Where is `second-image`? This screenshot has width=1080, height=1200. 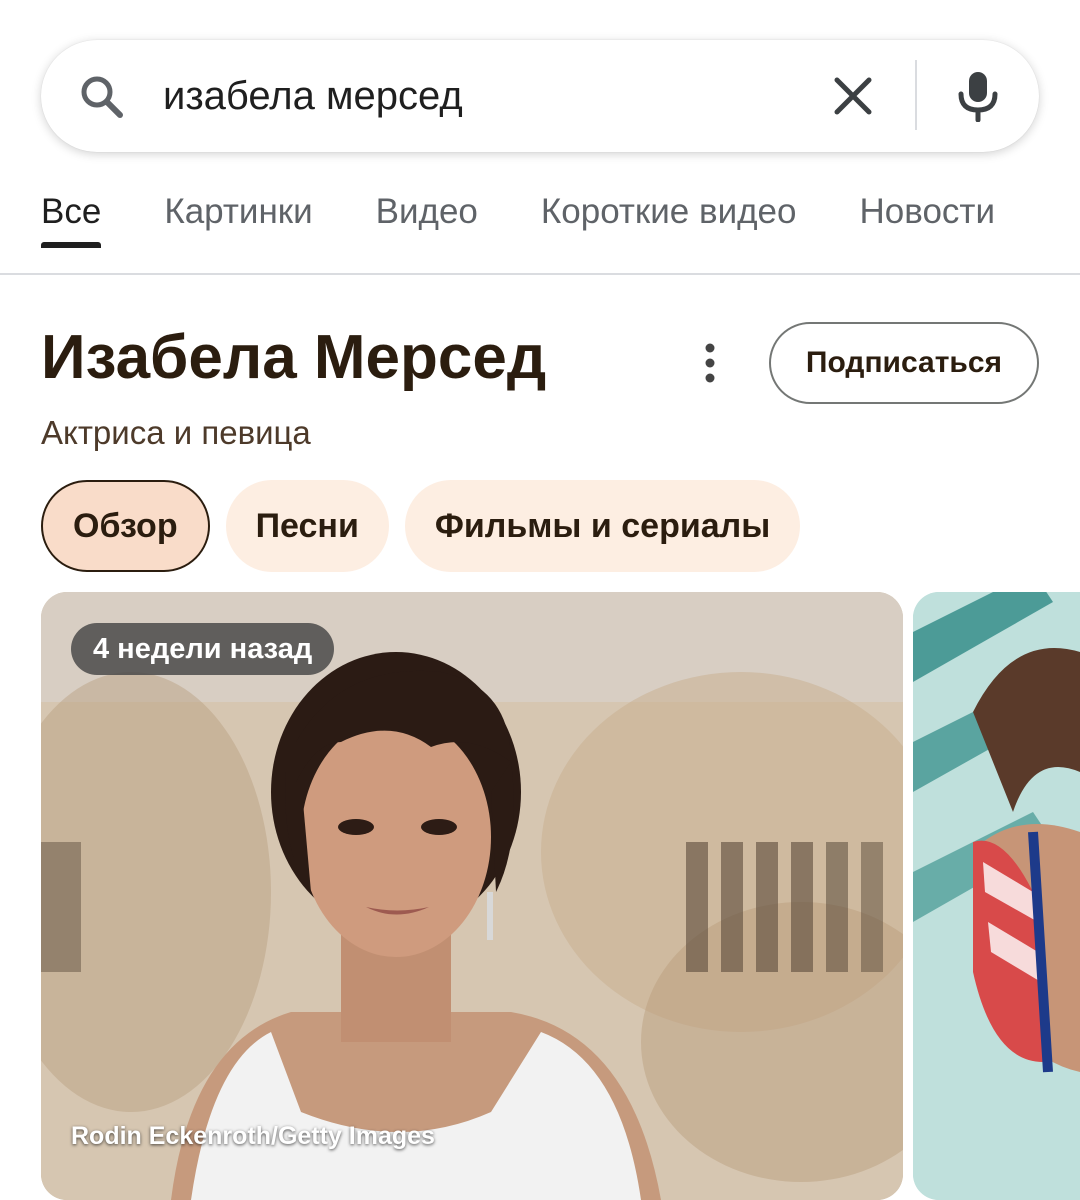
second-image is located at coordinates (996, 896).